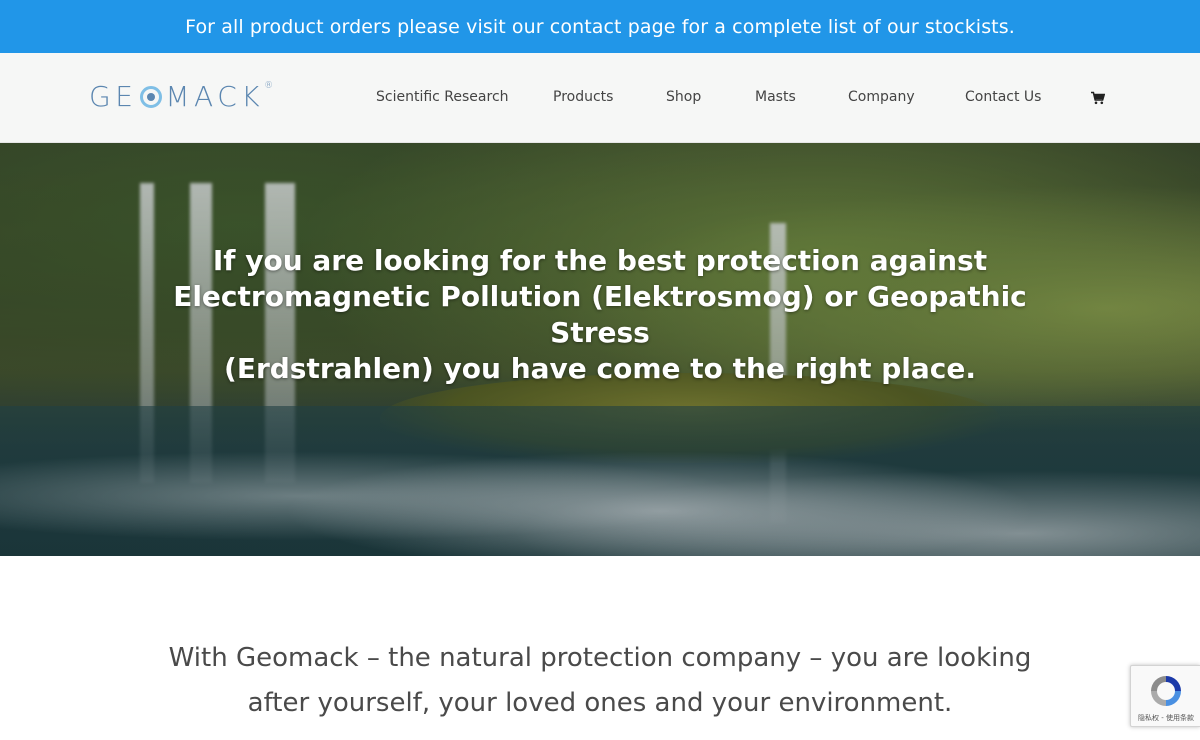 The width and height of the screenshot is (1200, 740). What do you see at coordinates (683, 97) in the screenshot?
I see `nav-item-shop: Shop` at bounding box center [683, 97].